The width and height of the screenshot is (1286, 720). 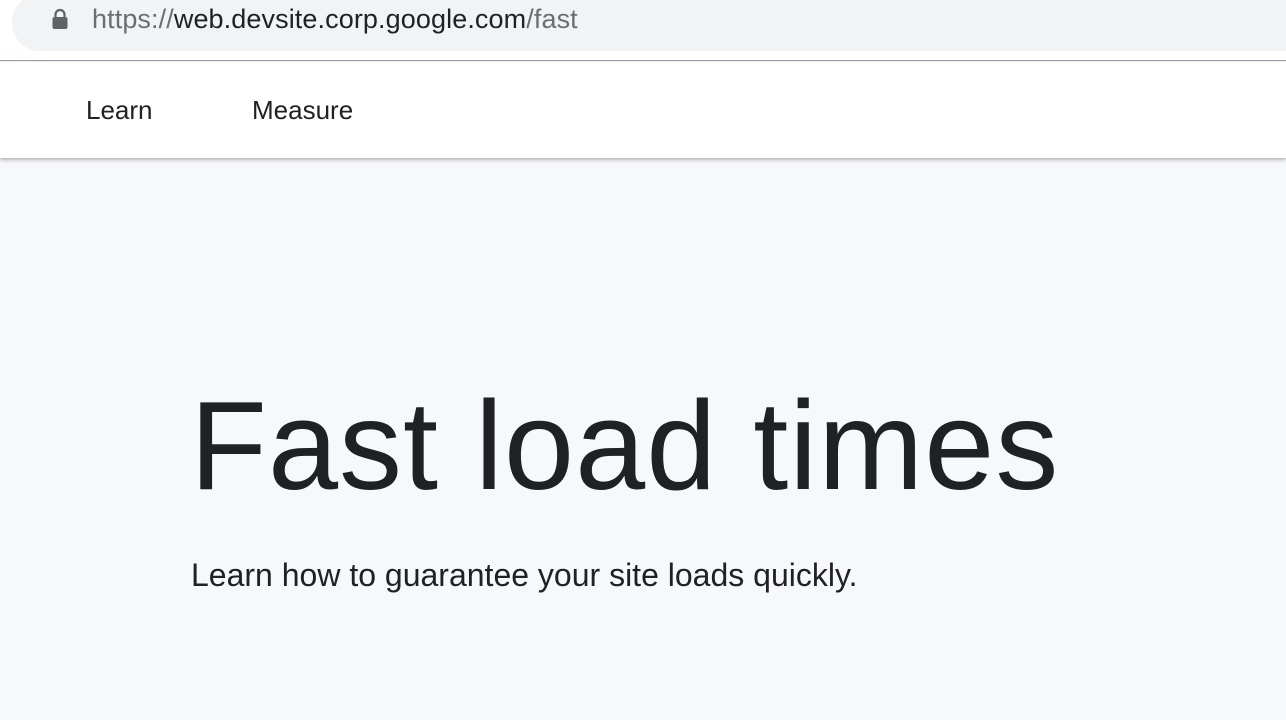 I want to click on browser-address-bar: https://web.devsite.corp.google.com/fast, so click(x=643, y=30).